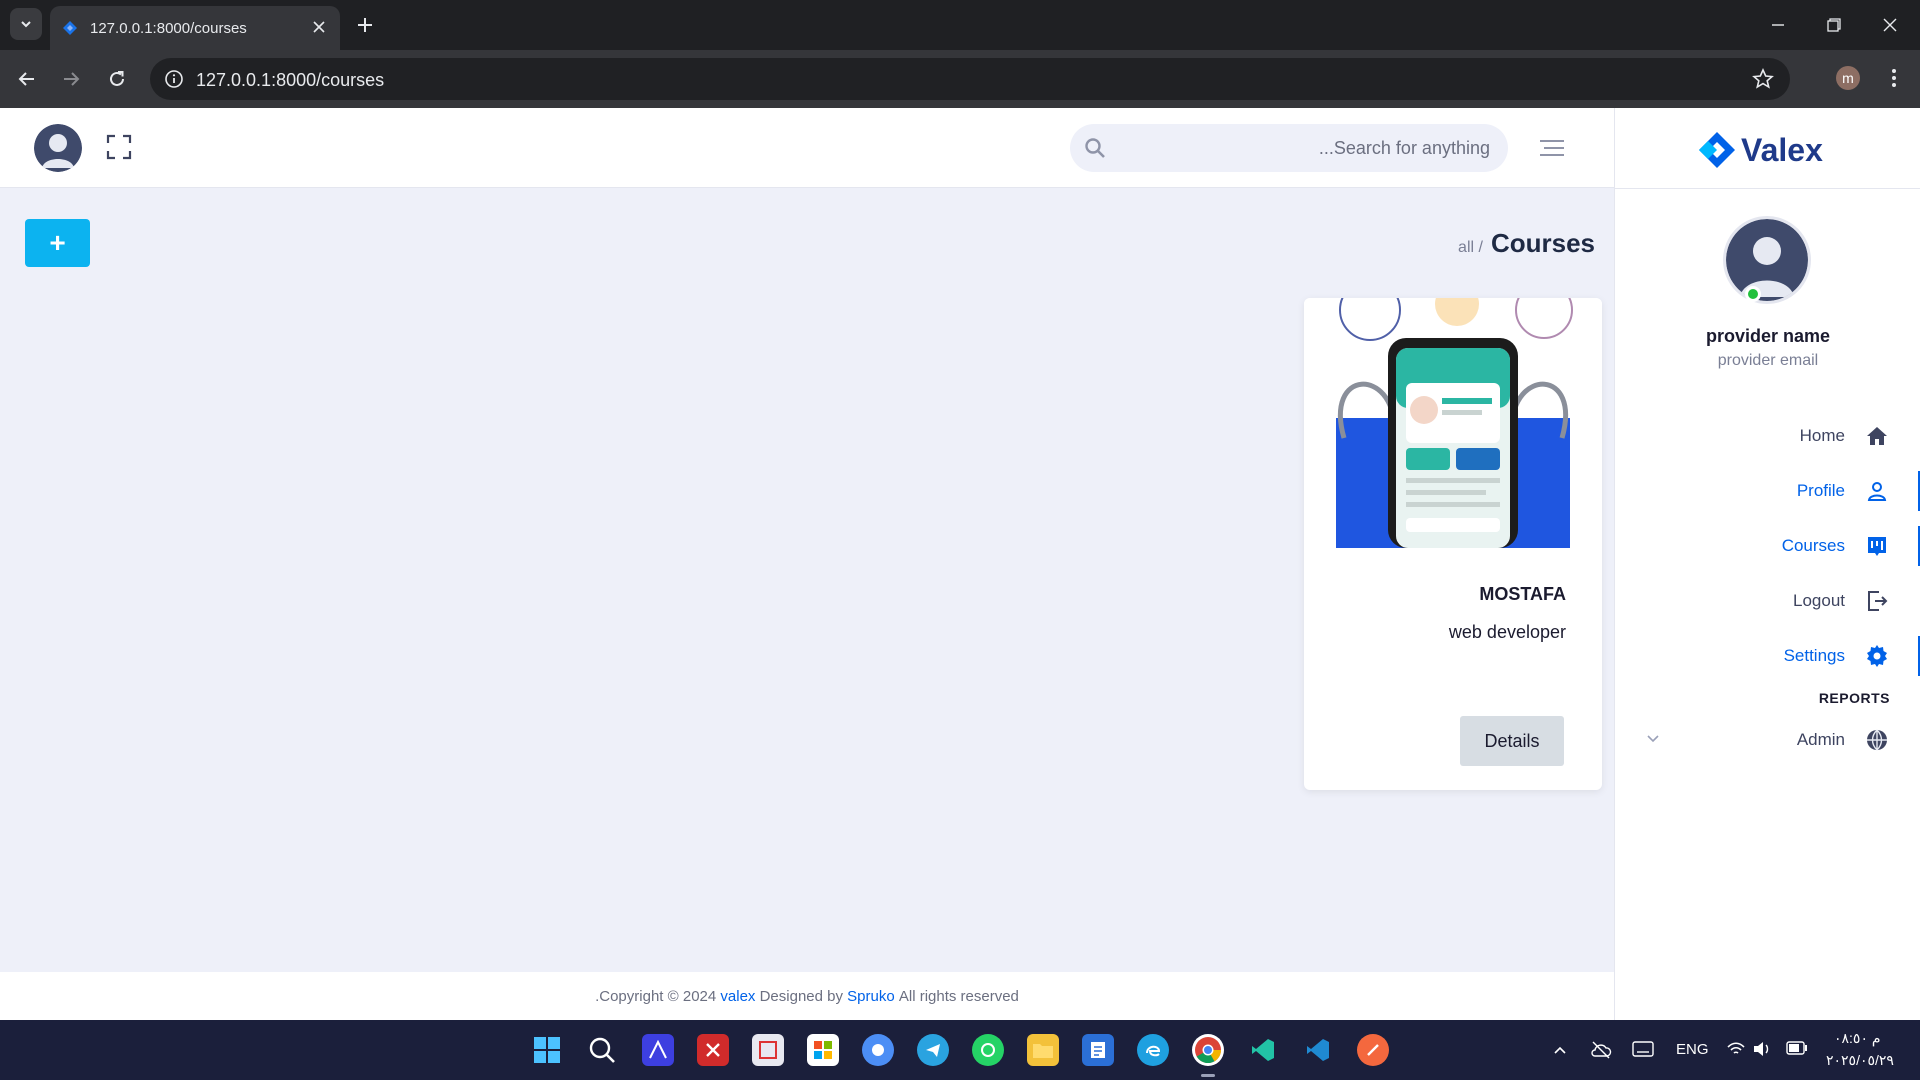 Image resolution: width=1920 pixels, height=1080 pixels. I want to click on sidebar-item-label: Logout, so click(1819, 600).